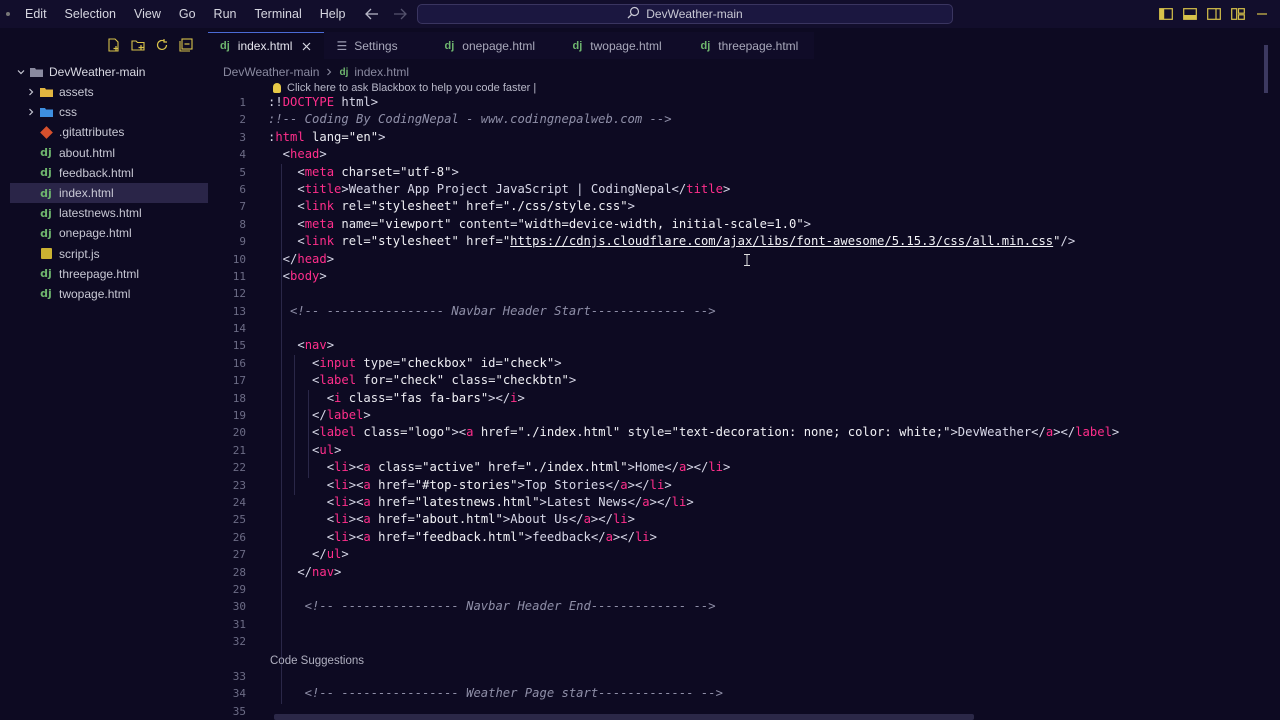 The width and height of the screenshot is (1280, 720). Describe the element at coordinates (266, 45) in the screenshot. I see `tab-index-html: dj index.html` at that location.